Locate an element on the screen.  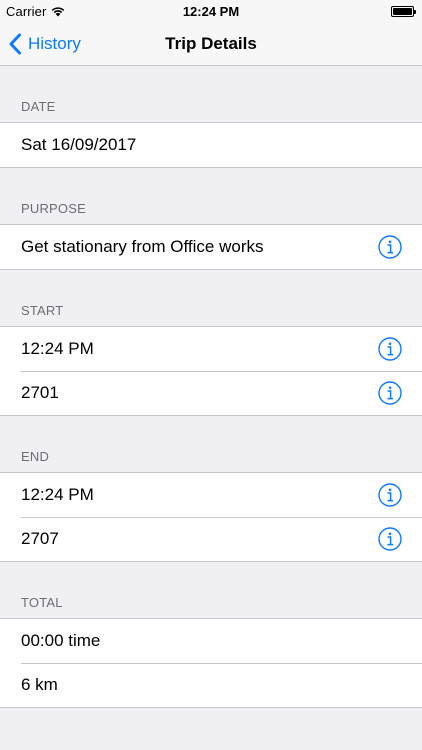
section-end: 12:24 PM 2707 is located at coordinates (211, 517).